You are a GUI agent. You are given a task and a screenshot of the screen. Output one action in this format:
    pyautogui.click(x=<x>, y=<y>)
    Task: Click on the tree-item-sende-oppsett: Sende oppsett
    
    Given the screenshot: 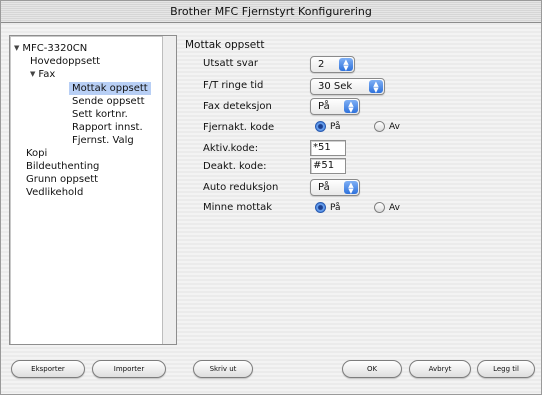 What is the action you would take?
    pyautogui.click(x=108, y=101)
    